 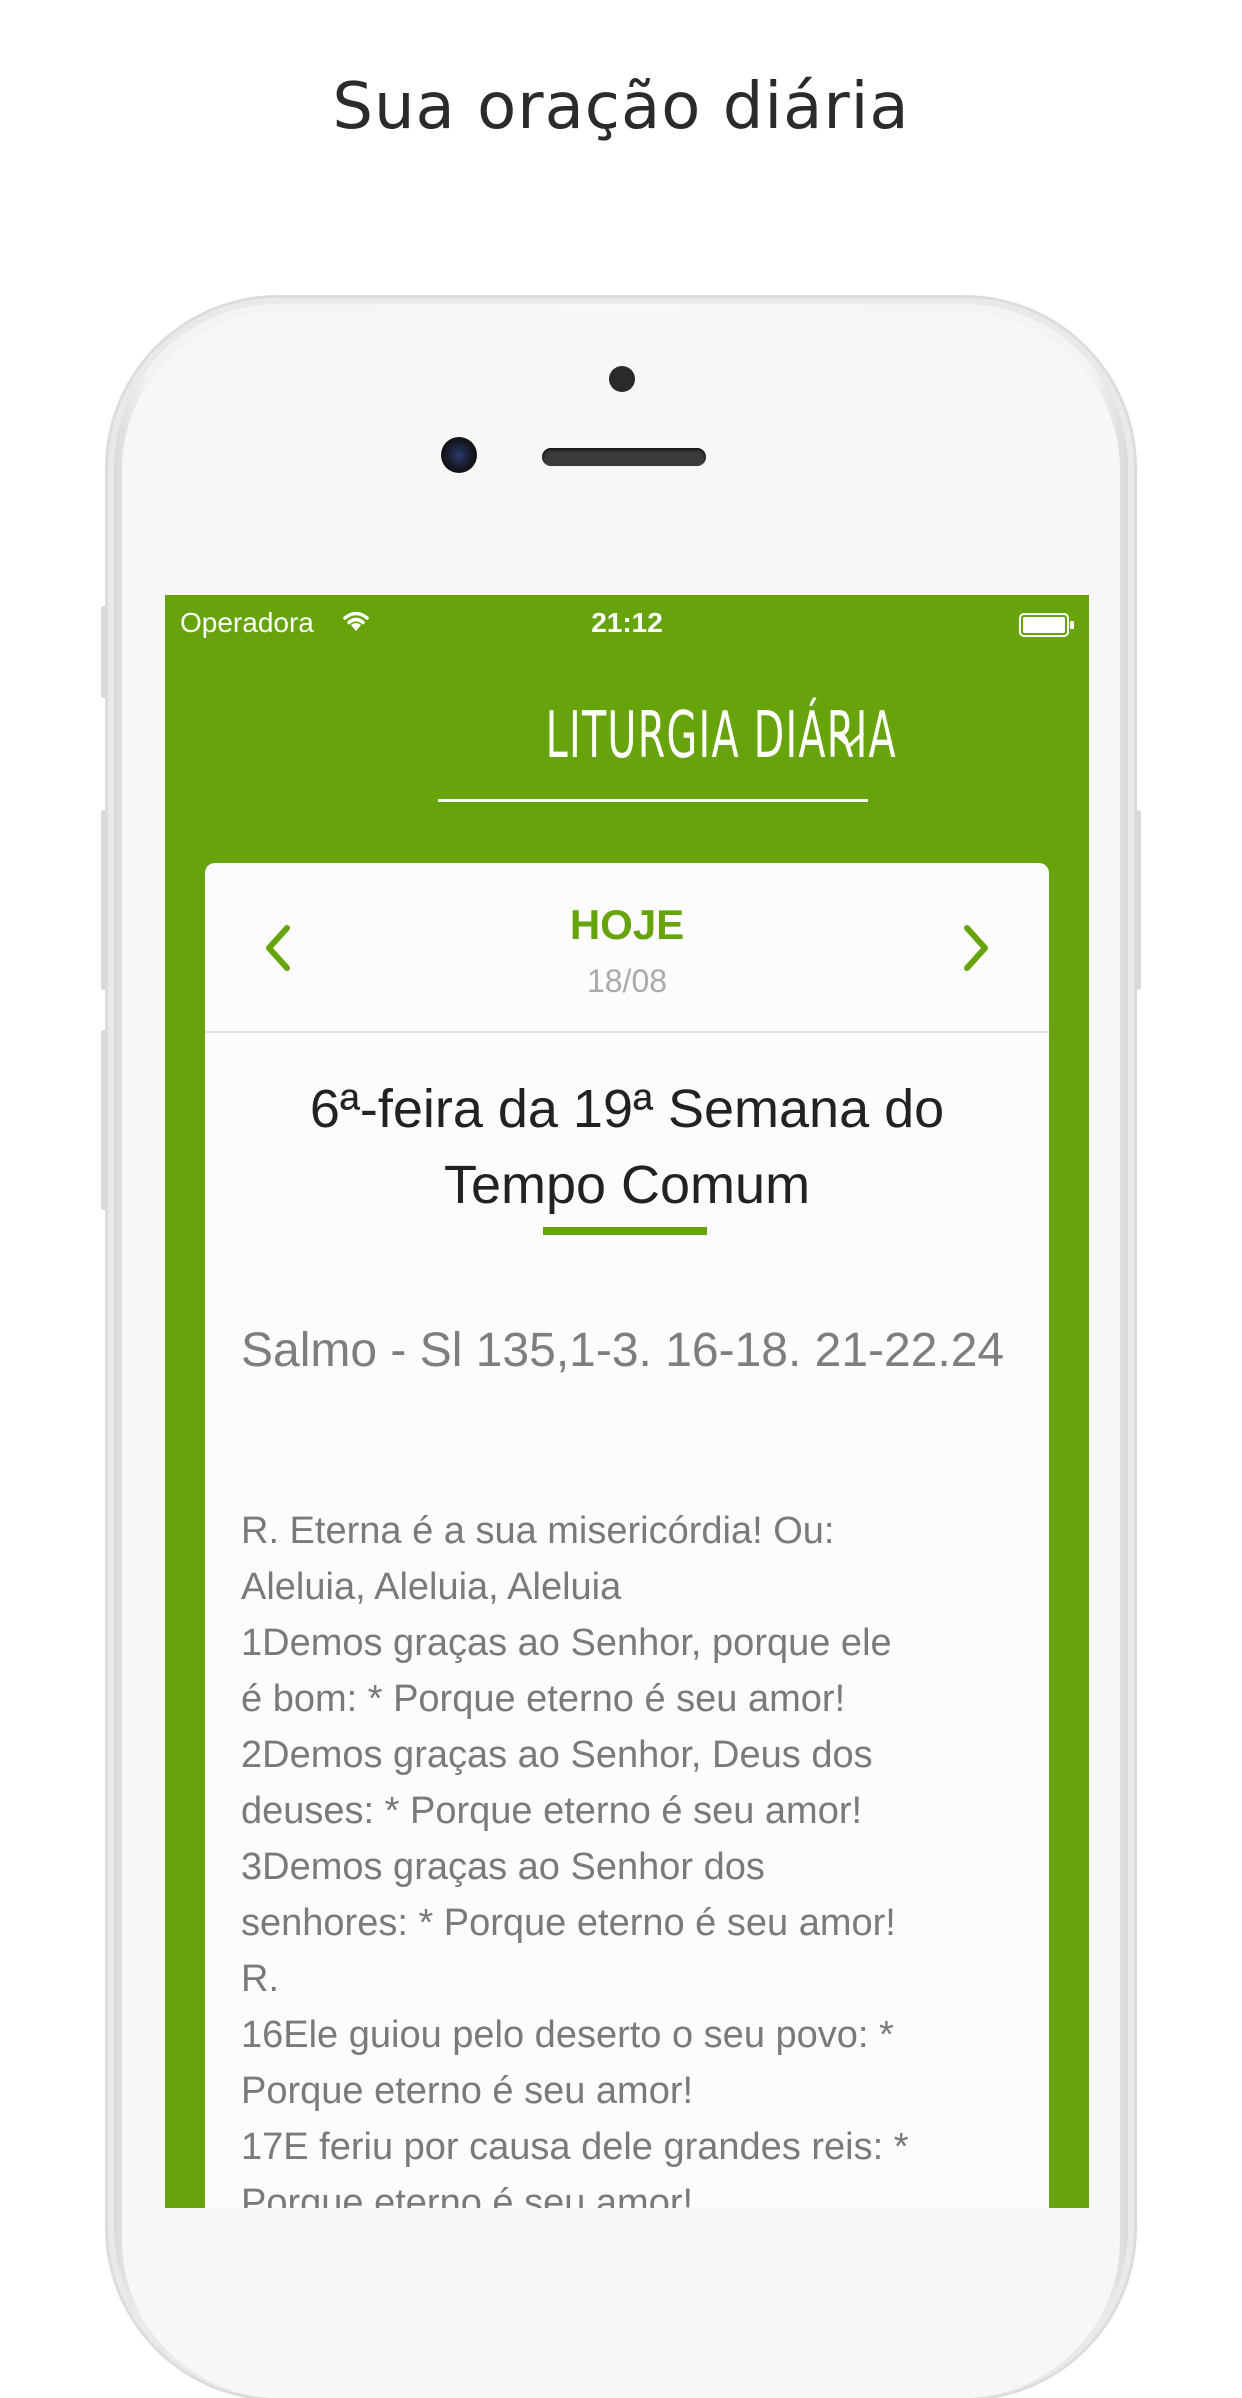 What do you see at coordinates (625, 1231) in the screenshot?
I see `feast-title-underline` at bounding box center [625, 1231].